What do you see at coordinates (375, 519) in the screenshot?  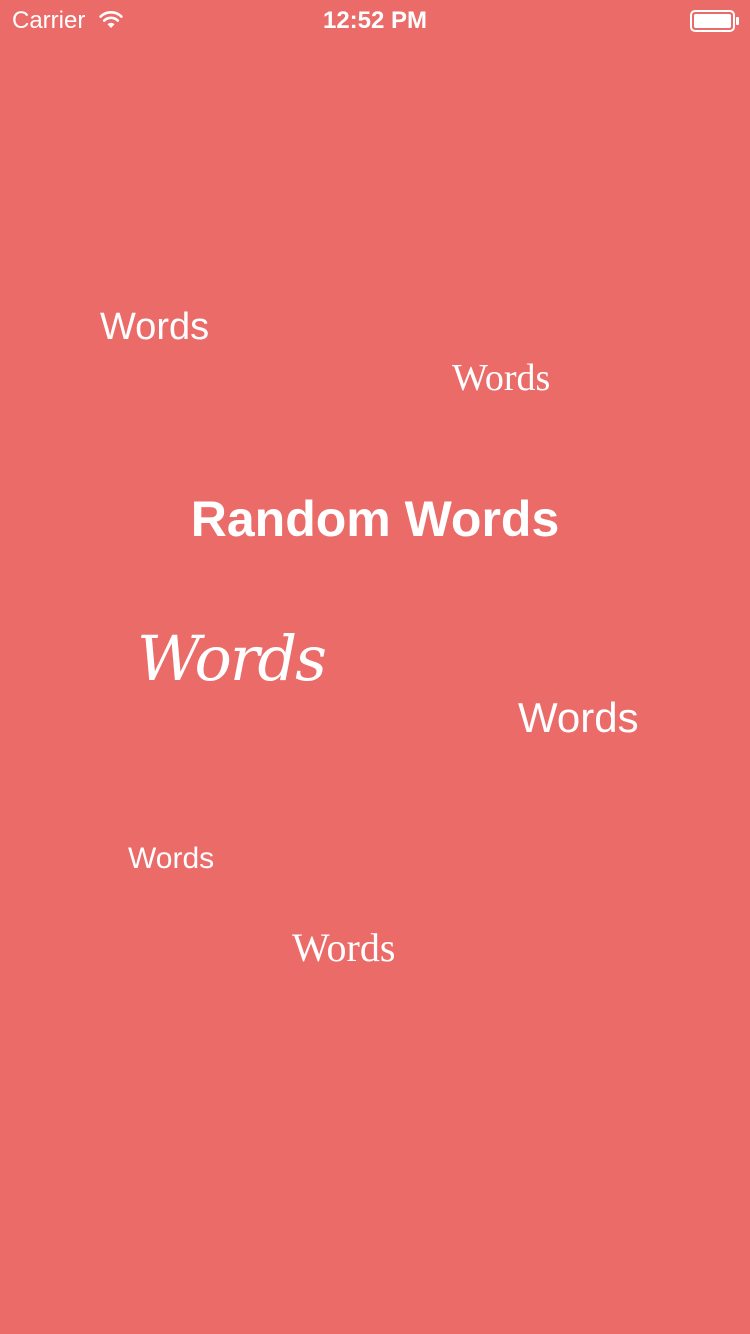 I see `page-title: Random Words` at bounding box center [375, 519].